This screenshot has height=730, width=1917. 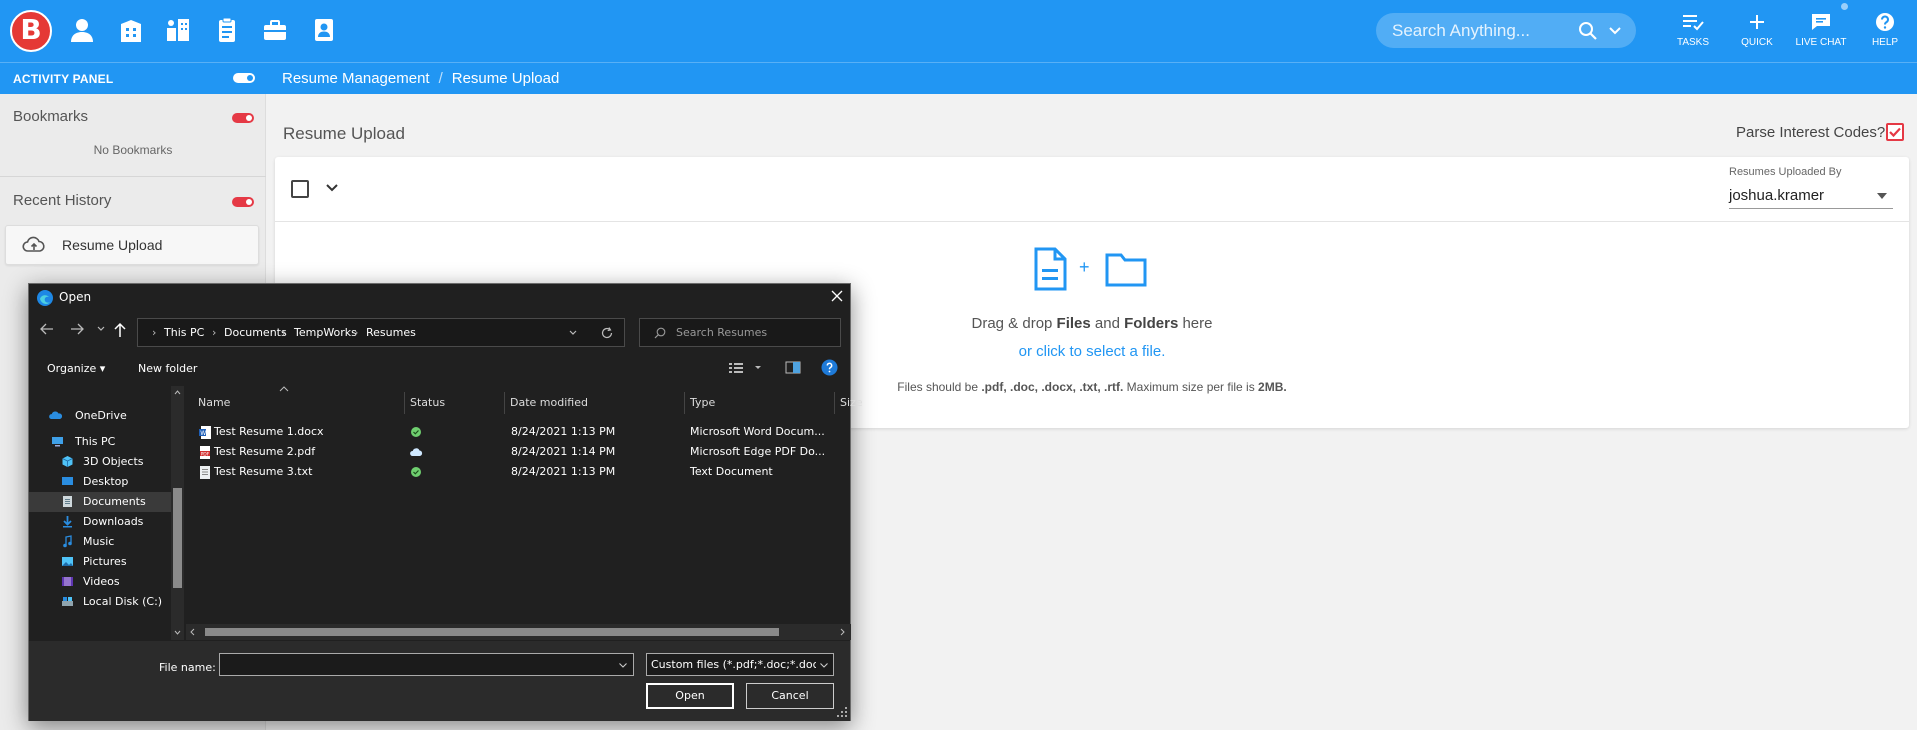 I want to click on file-name-input, so click(x=414, y=663).